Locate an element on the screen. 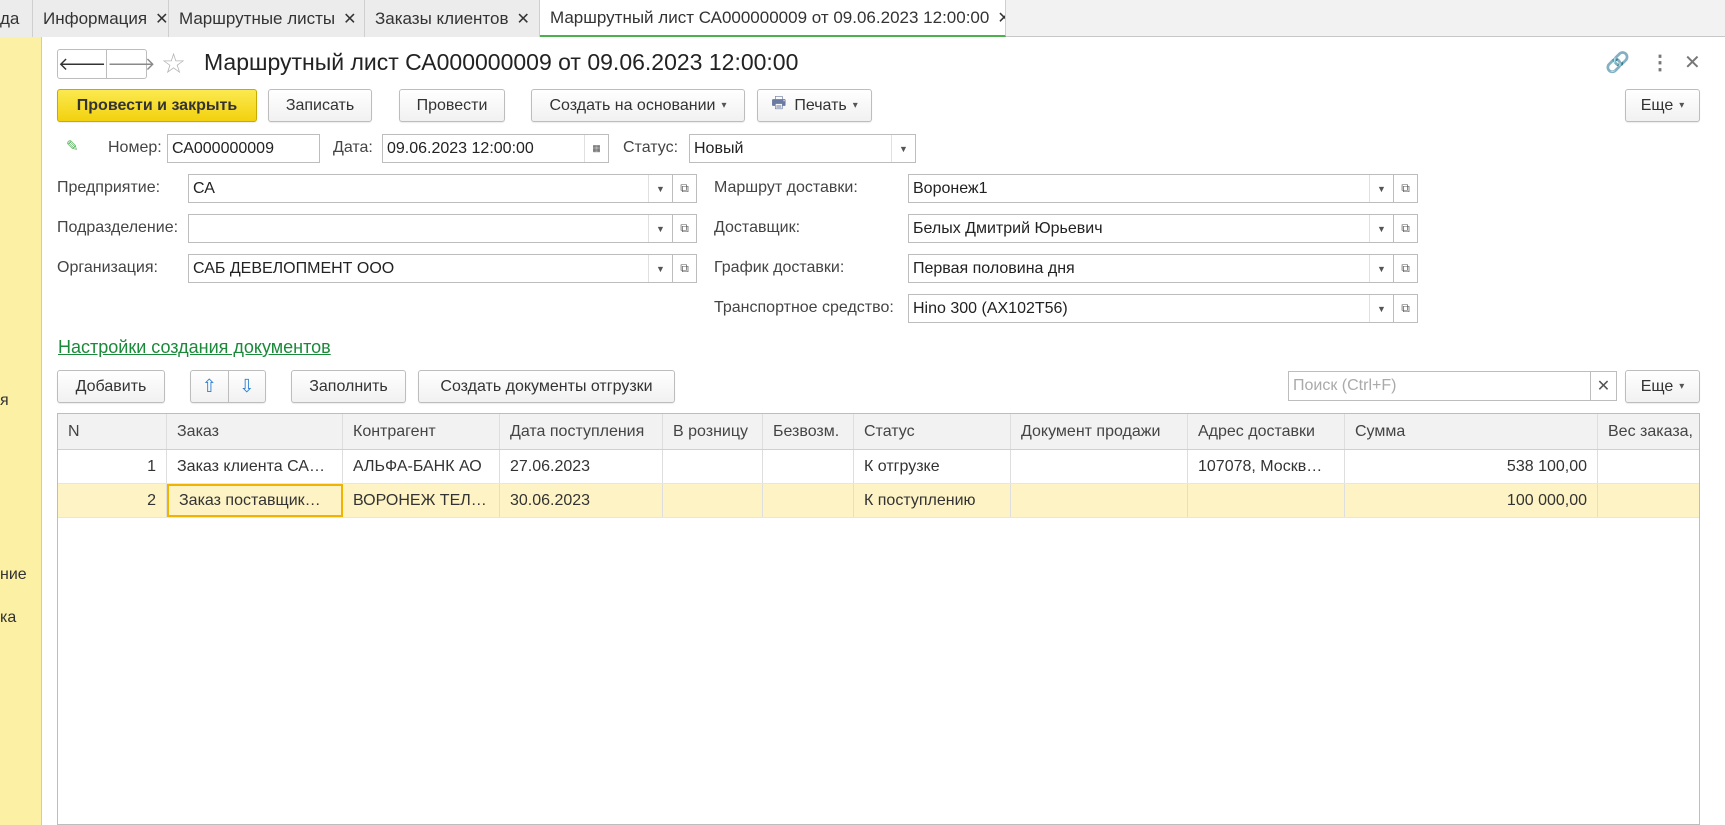 This screenshot has width=1725, height=825. schedule-field: Первая половина дня ▼ is located at coordinates (1151, 268).